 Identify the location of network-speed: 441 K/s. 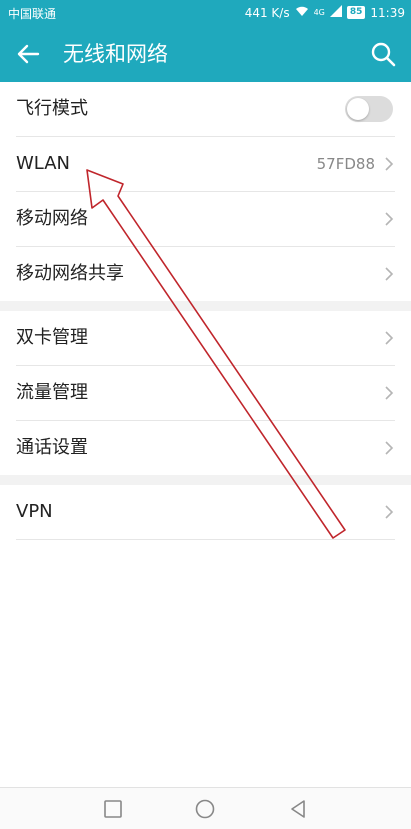
(267, 12).